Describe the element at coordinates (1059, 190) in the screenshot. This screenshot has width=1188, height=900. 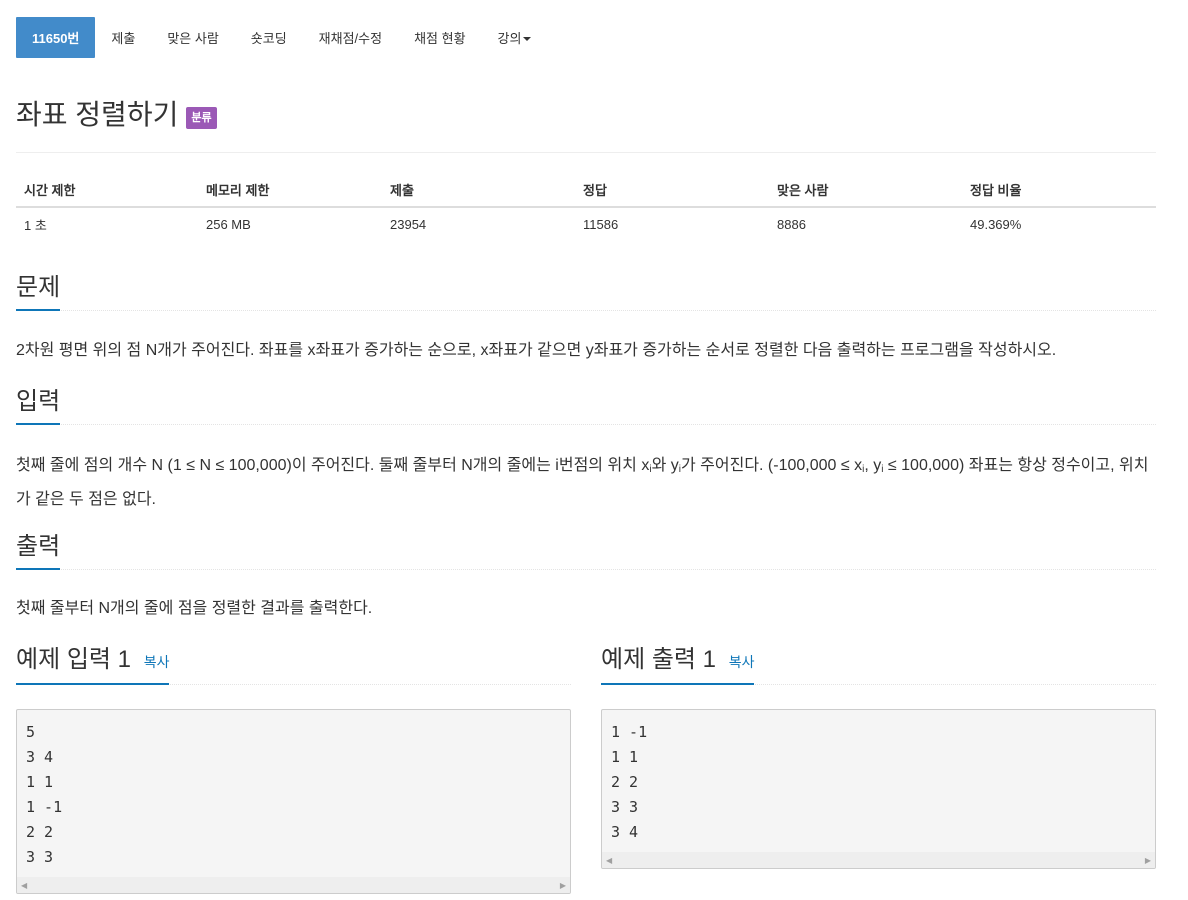
I see `header-accept-ratio: 정답 비율` at that location.